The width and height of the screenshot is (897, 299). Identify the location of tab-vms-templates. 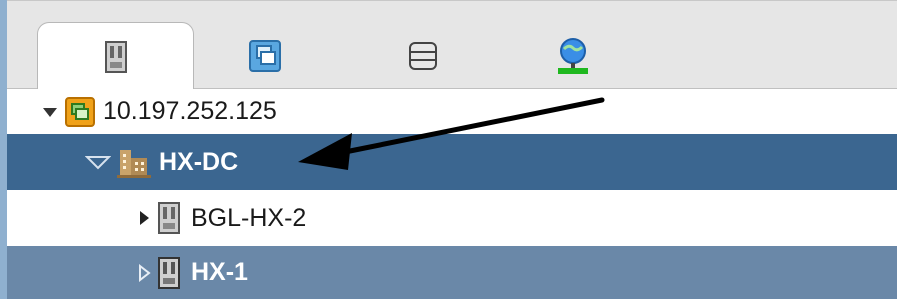
(265, 55).